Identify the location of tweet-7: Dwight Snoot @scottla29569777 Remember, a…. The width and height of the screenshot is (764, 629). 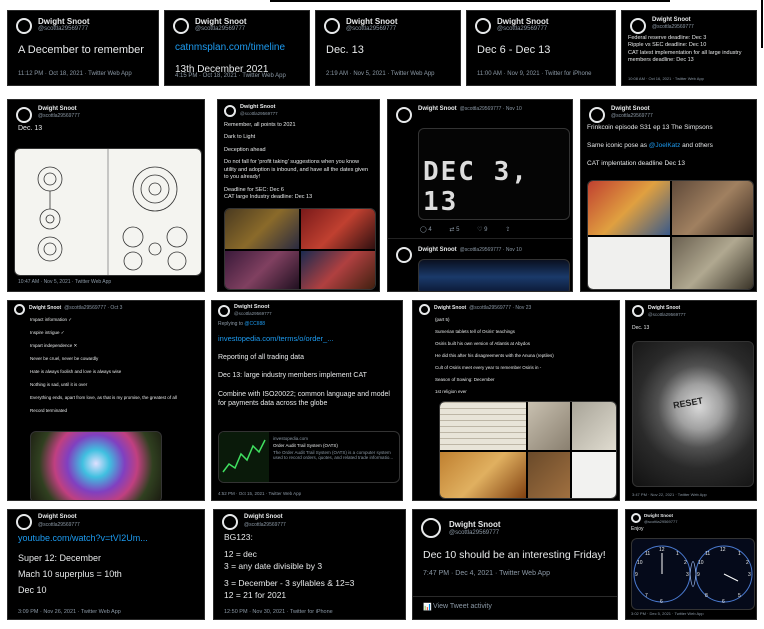
(298, 195).